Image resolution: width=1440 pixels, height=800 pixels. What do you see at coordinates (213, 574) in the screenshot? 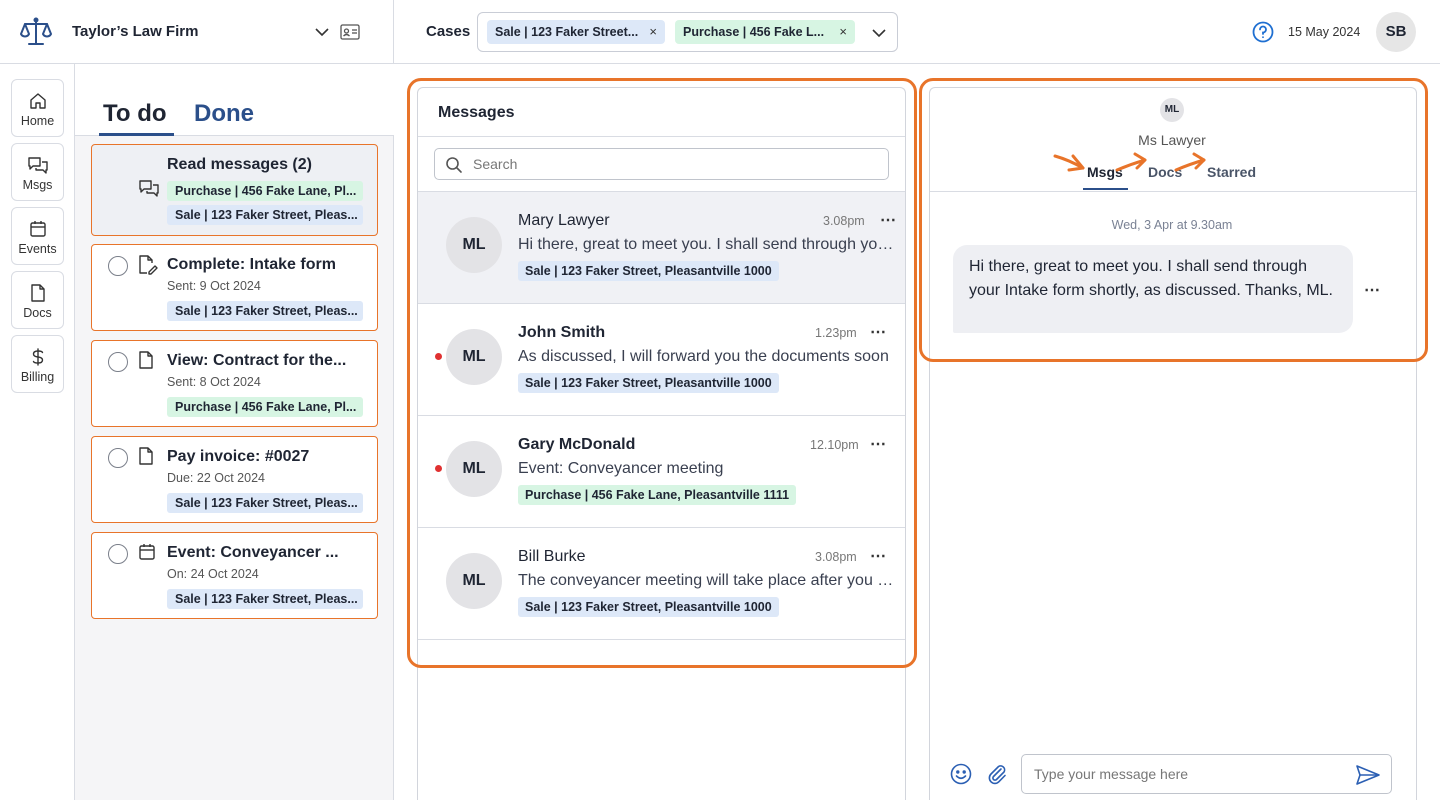
I see `task-subtitle: On: 24 Oct 2024` at bounding box center [213, 574].